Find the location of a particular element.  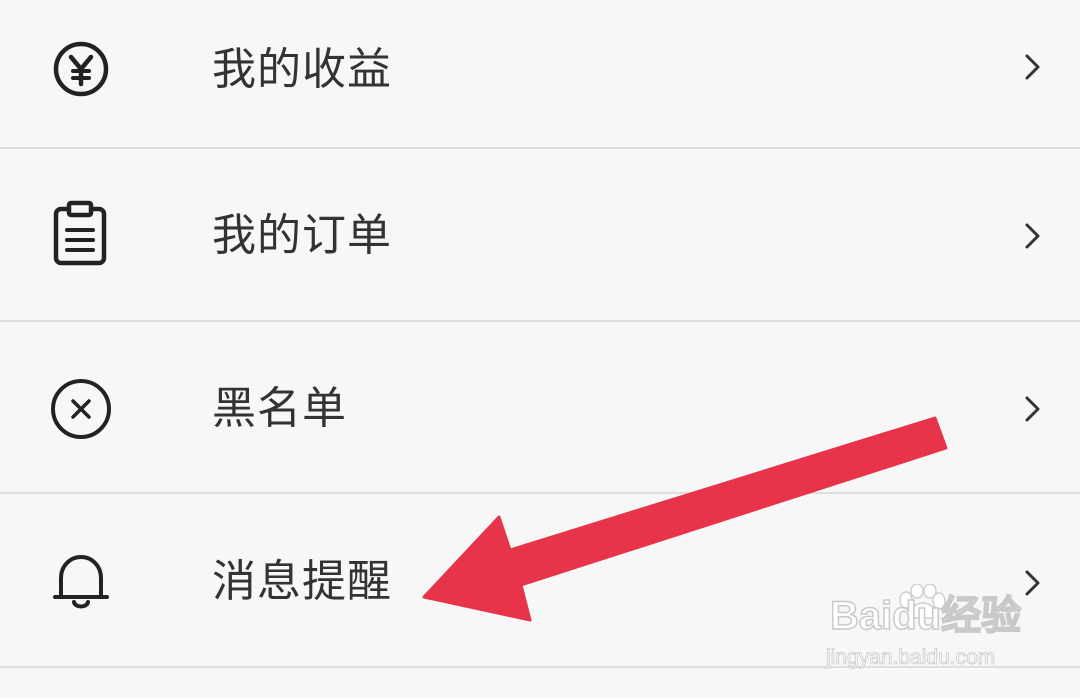

watermark-logo-text: Baidu经验 is located at coordinates (925, 616).